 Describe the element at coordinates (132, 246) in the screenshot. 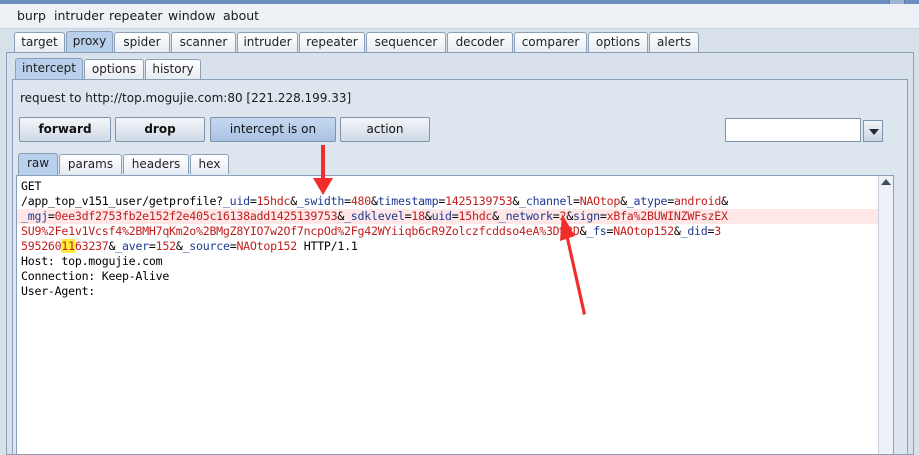

I see `param-name: _aver` at that location.